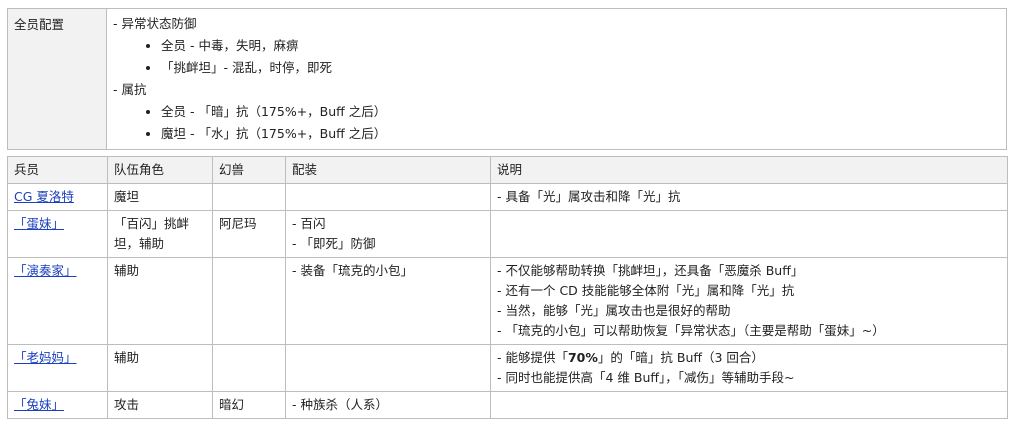 Image resolution: width=1014 pixels, height=439 pixels. Describe the element at coordinates (160, 234) in the screenshot. I see `role-cell: 「百闪」挑衅 坦，辅助` at that location.